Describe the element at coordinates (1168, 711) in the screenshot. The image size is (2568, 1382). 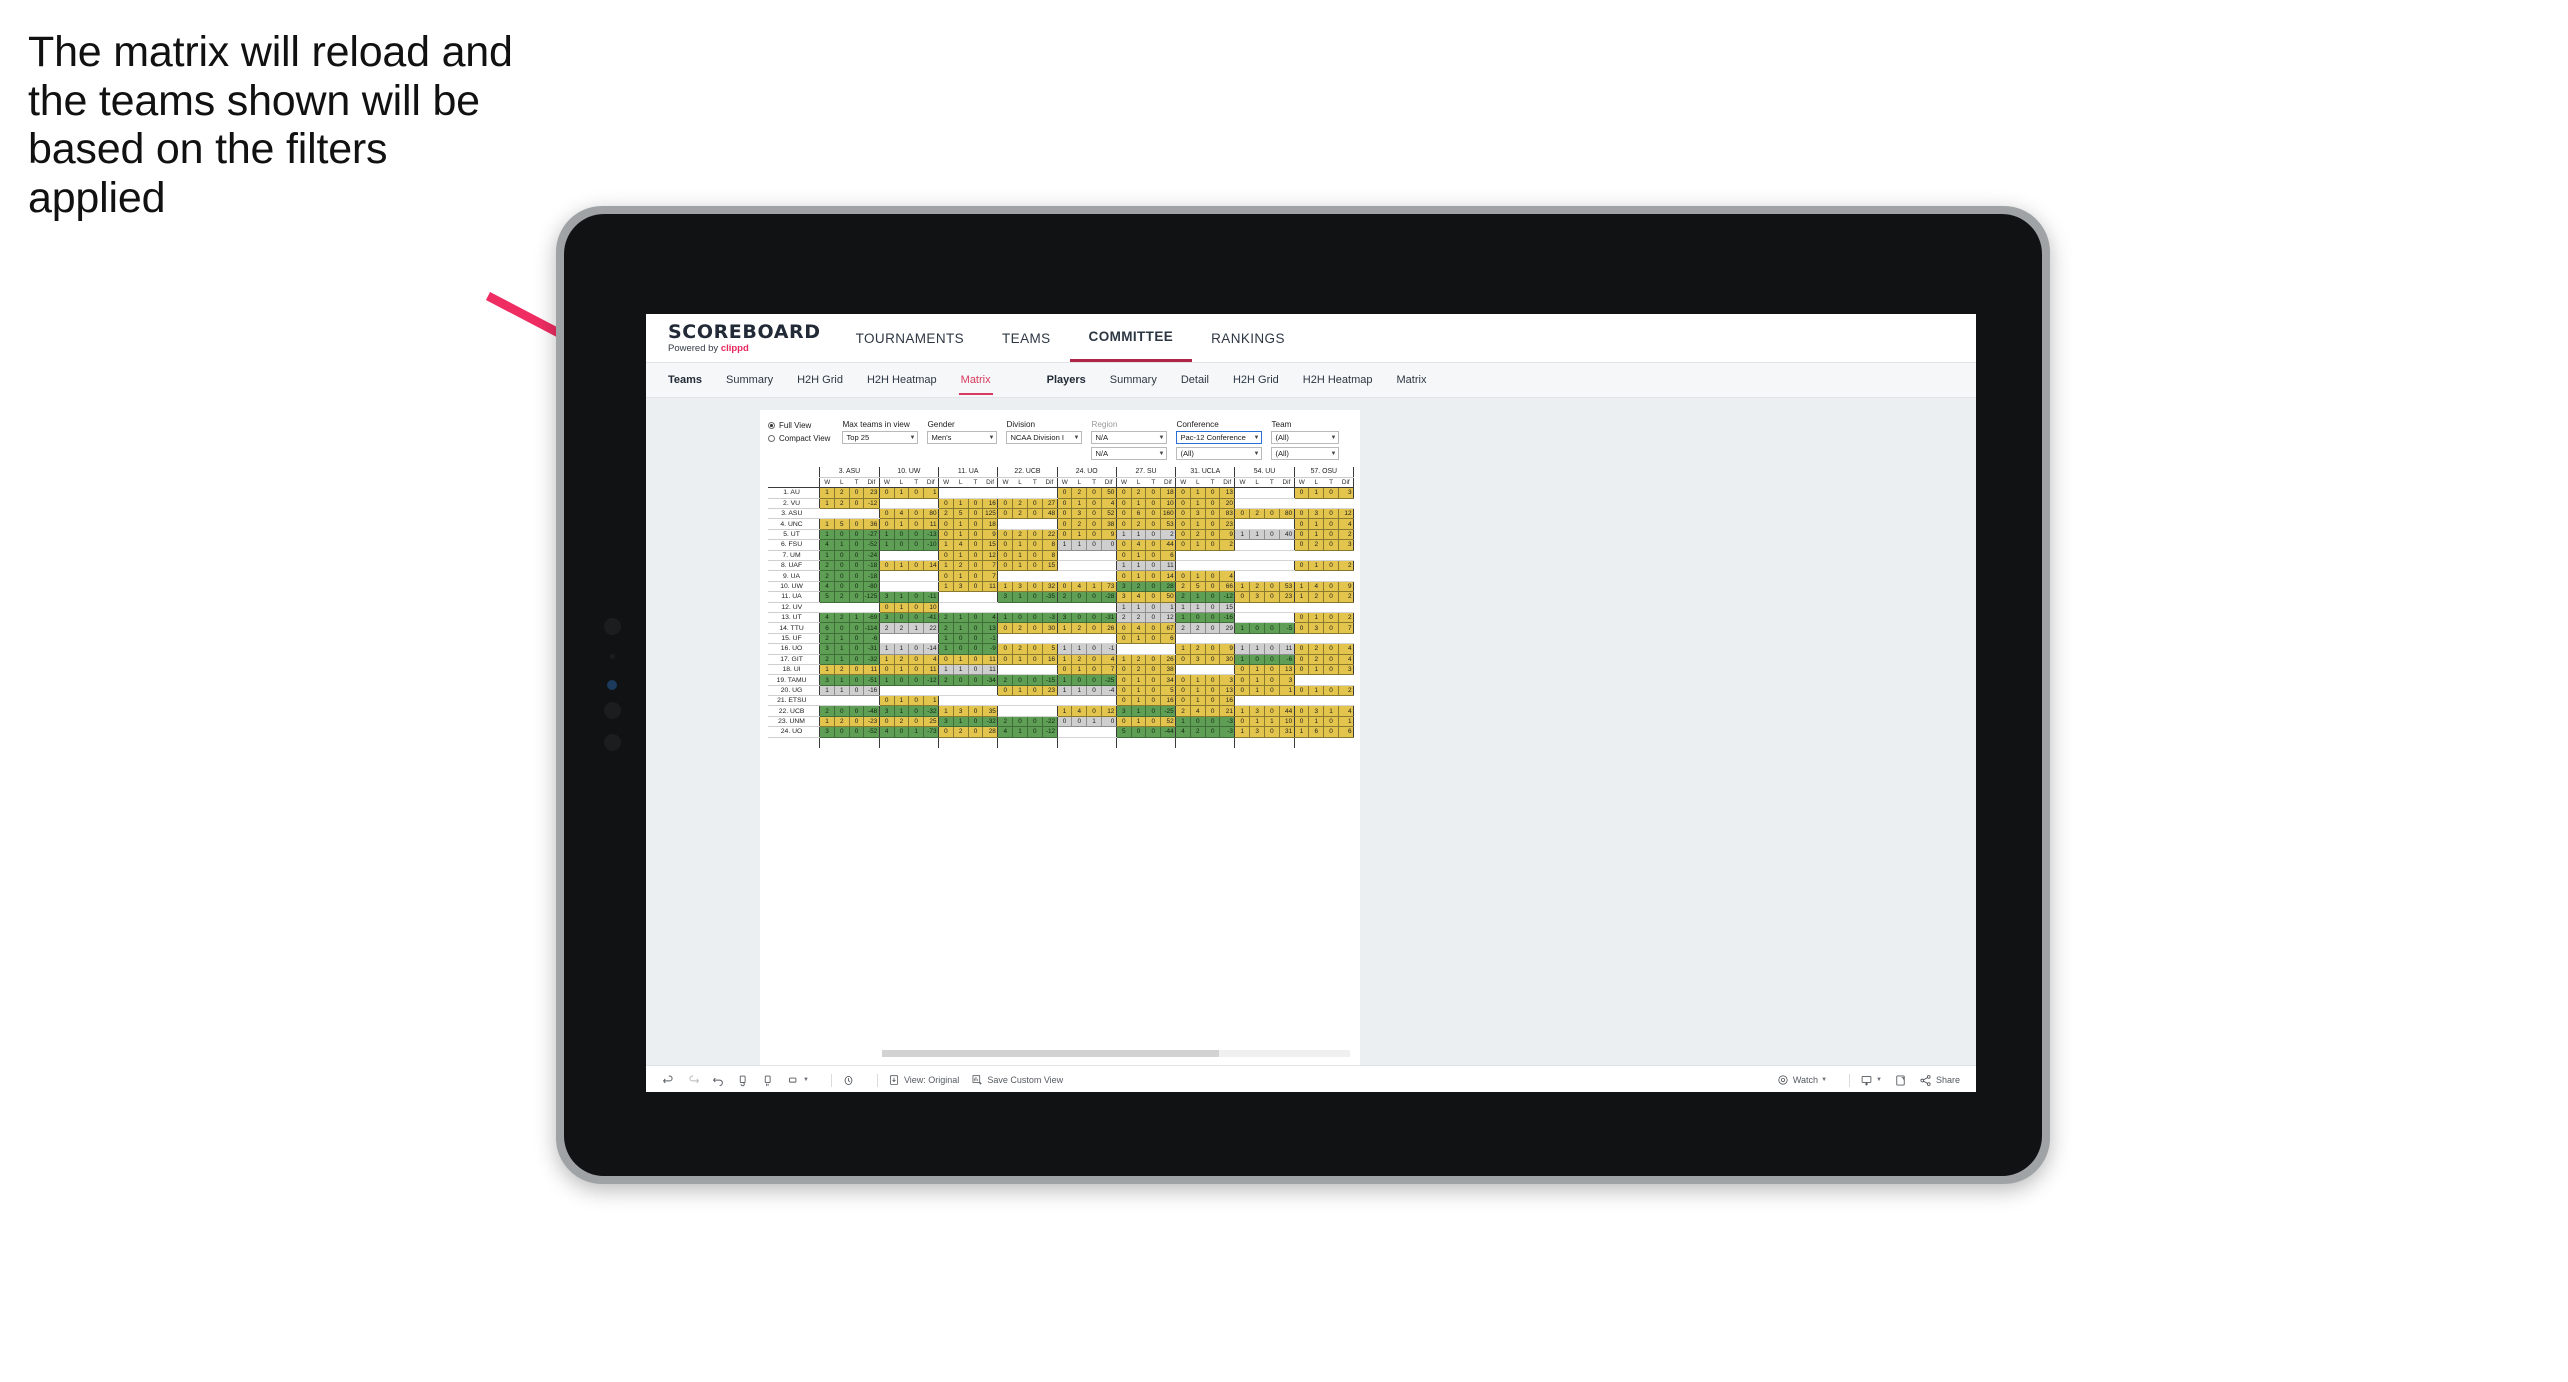
I see `matrix-cell: -25` at that location.